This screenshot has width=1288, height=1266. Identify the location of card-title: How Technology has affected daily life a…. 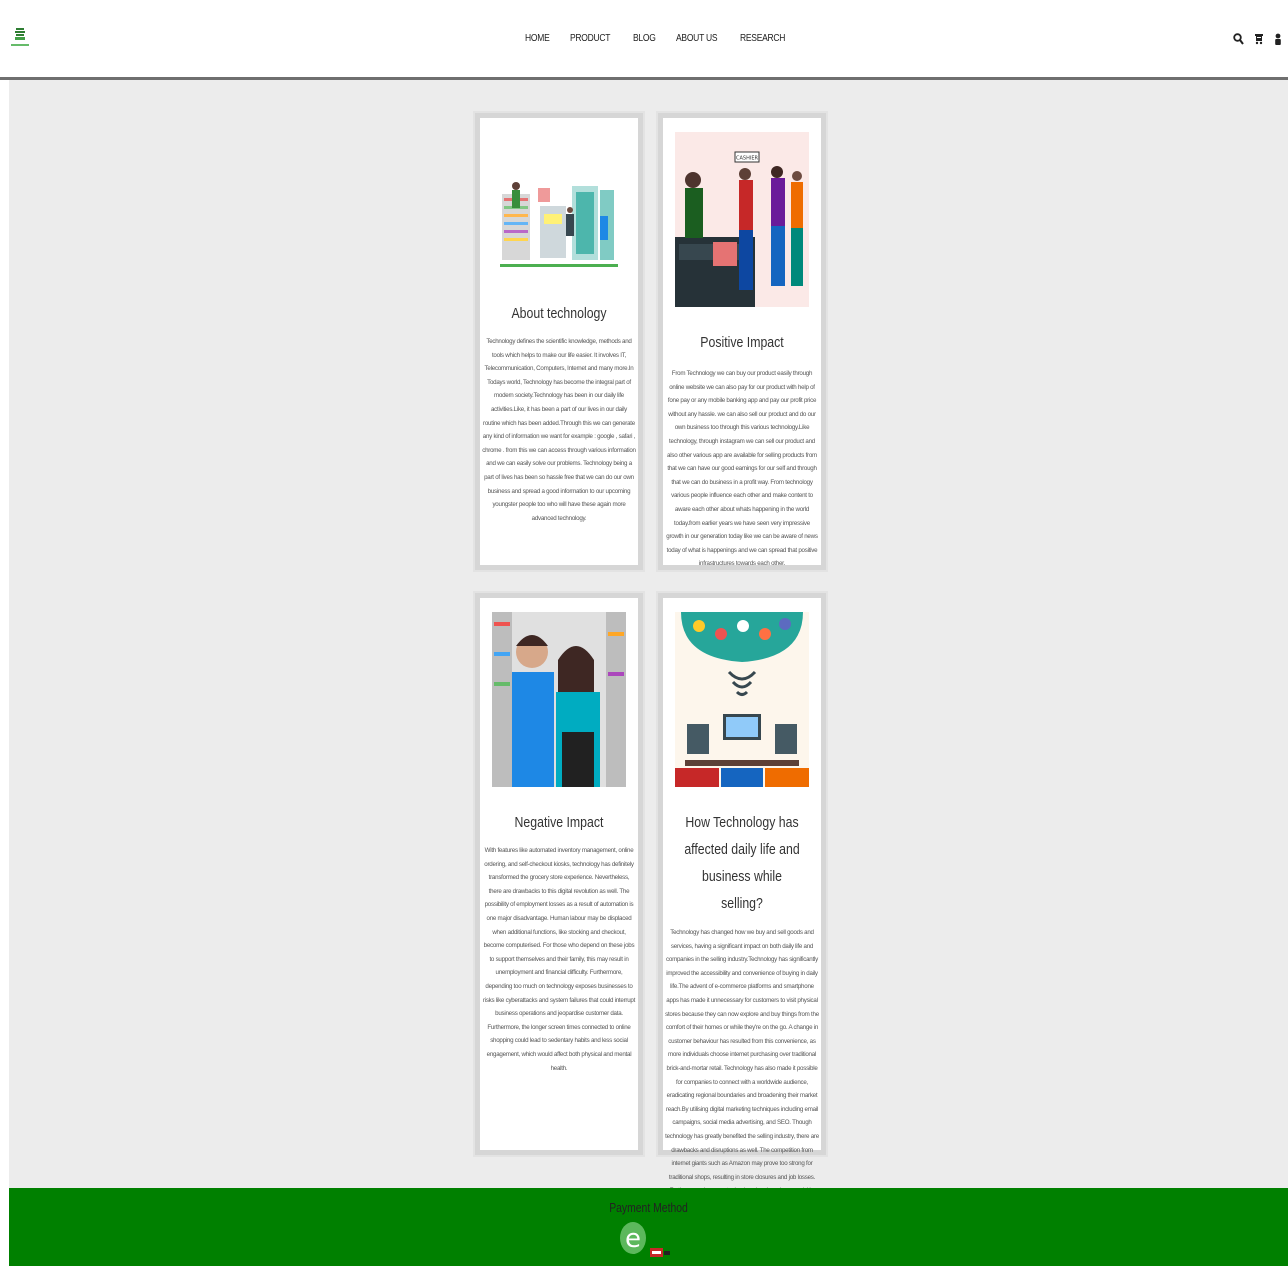
(742, 863).